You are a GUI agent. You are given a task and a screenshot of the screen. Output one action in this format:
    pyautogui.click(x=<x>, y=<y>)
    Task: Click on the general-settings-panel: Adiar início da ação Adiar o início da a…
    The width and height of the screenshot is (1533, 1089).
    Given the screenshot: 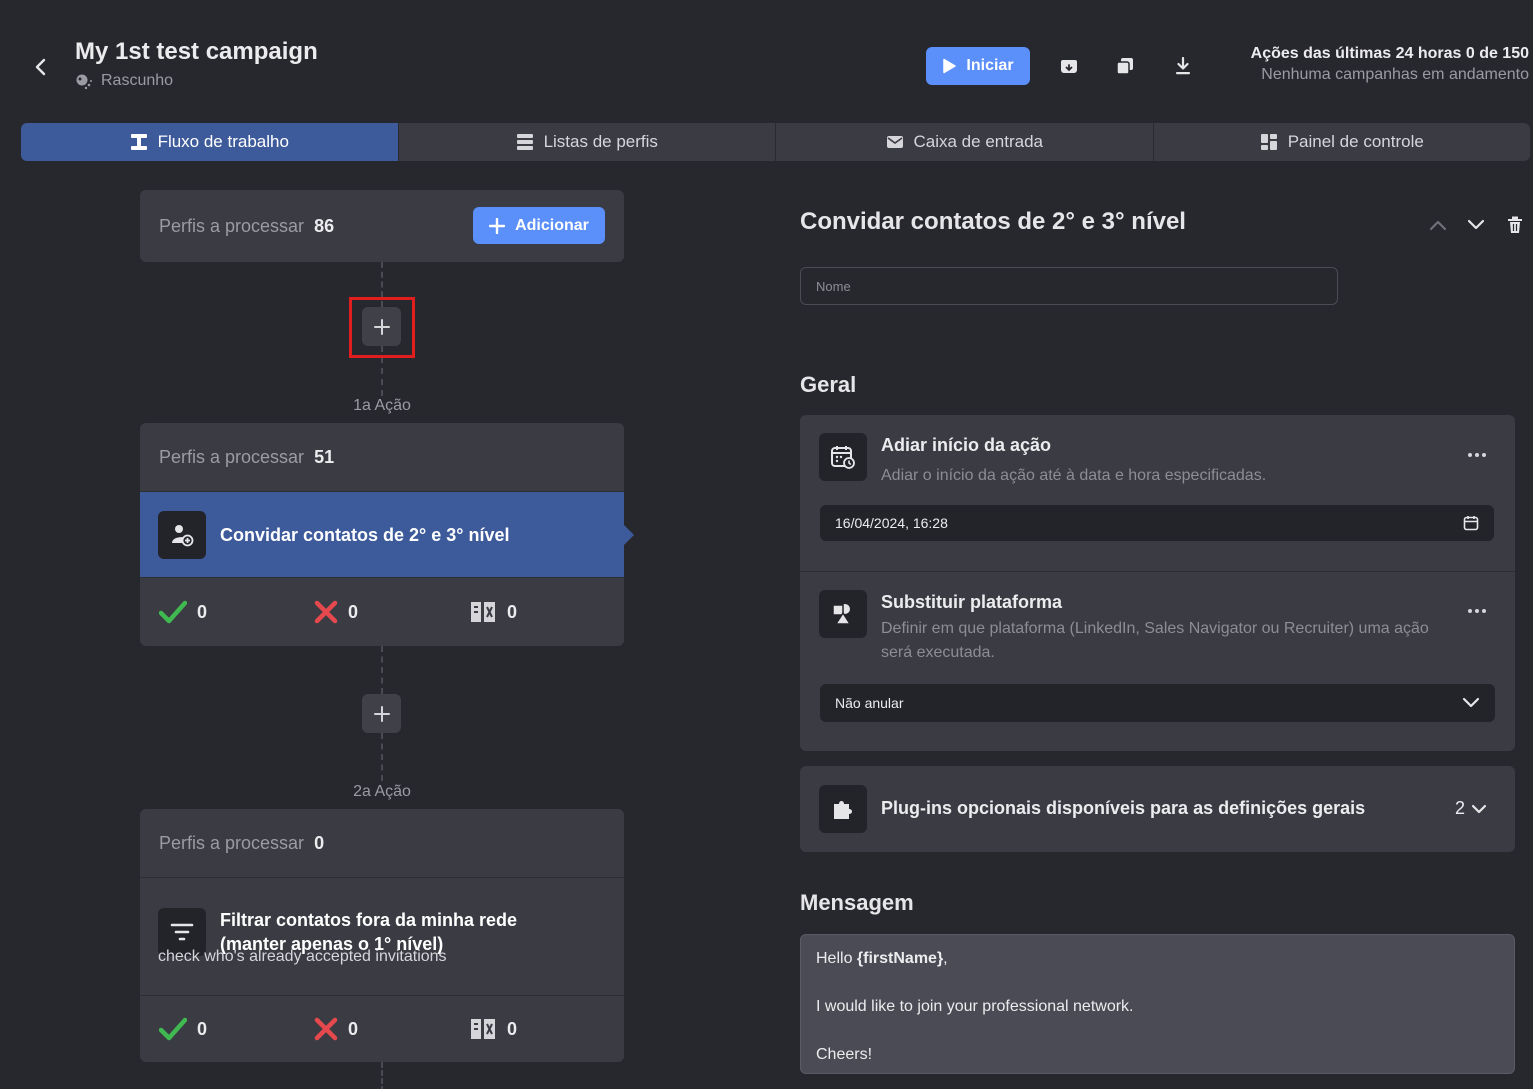 What is the action you would take?
    pyautogui.click(x=1157, y=583)
    